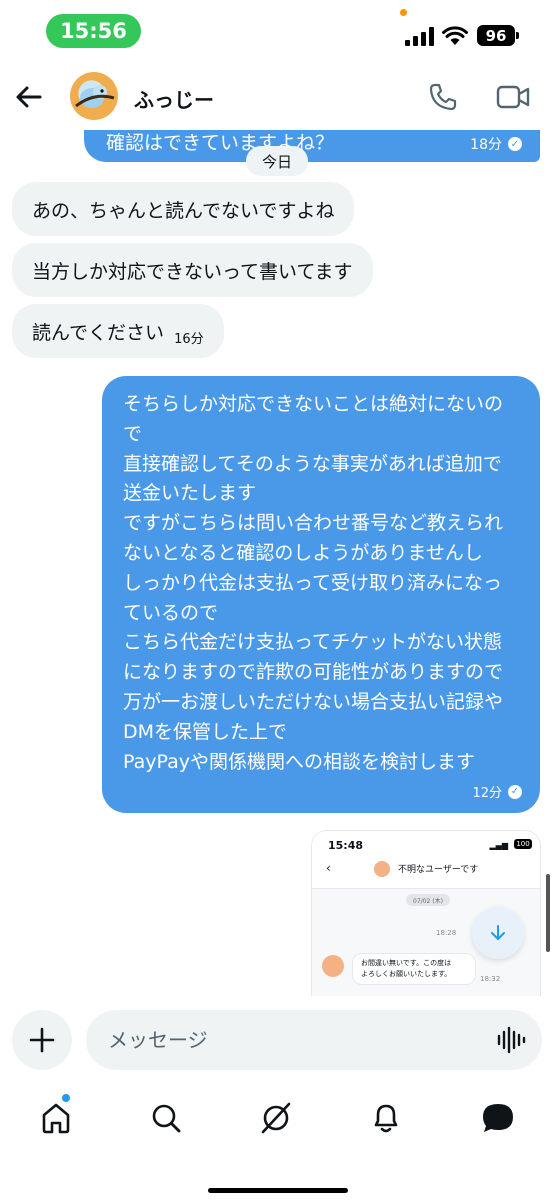  I want to click on message-time: 16分, so click(189, 339).